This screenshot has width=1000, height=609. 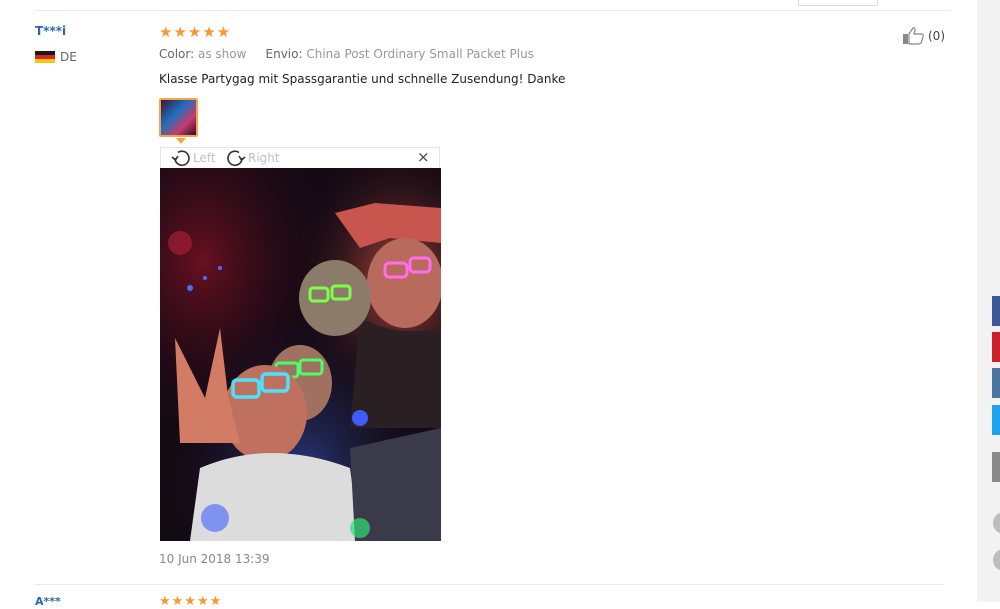 I want to click on top-divider, so click(x=492, y=10).